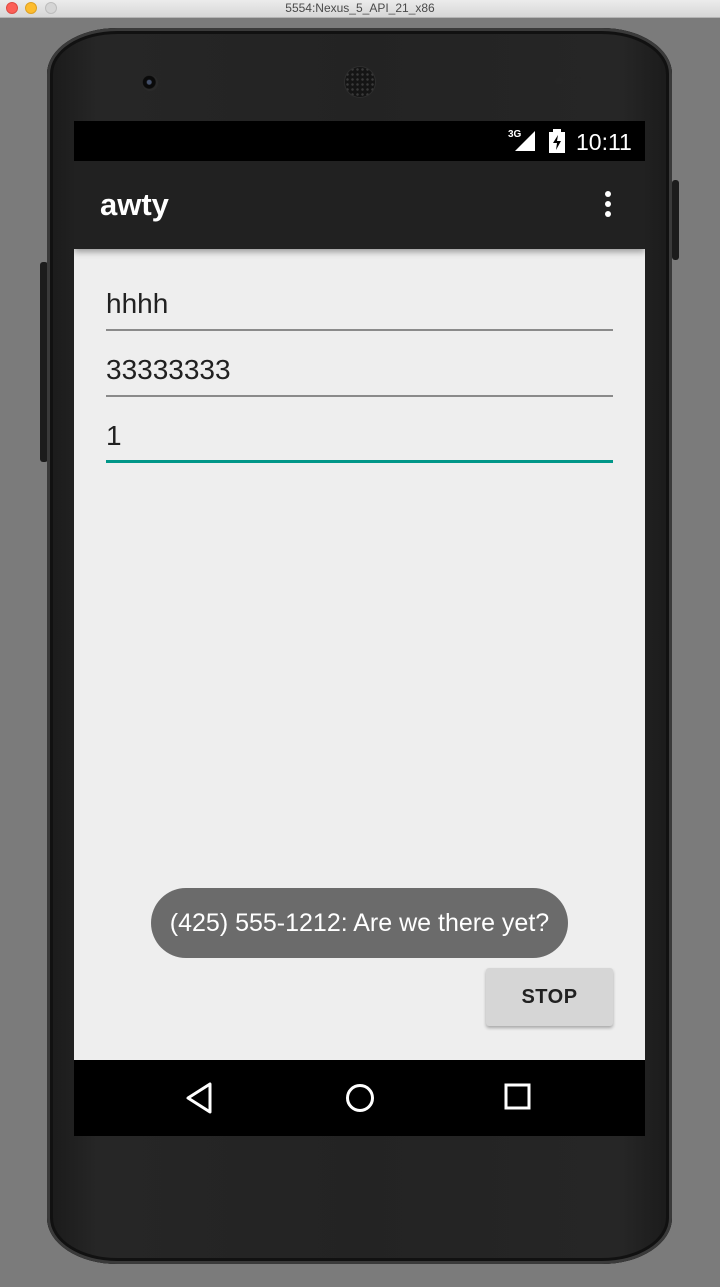  I want to click on emulator-title-bar: 5554:Nexus_5_API_21_x86, so click(360, 9).